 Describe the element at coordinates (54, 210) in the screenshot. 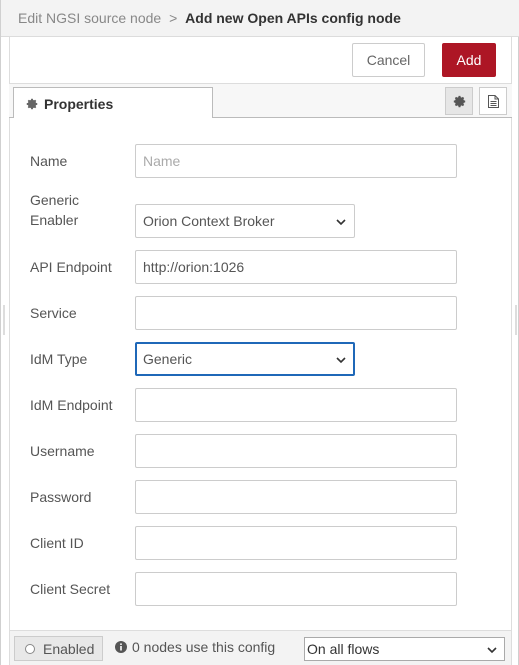

I see `generic-enabler-label: Generic Enabler` at that location.